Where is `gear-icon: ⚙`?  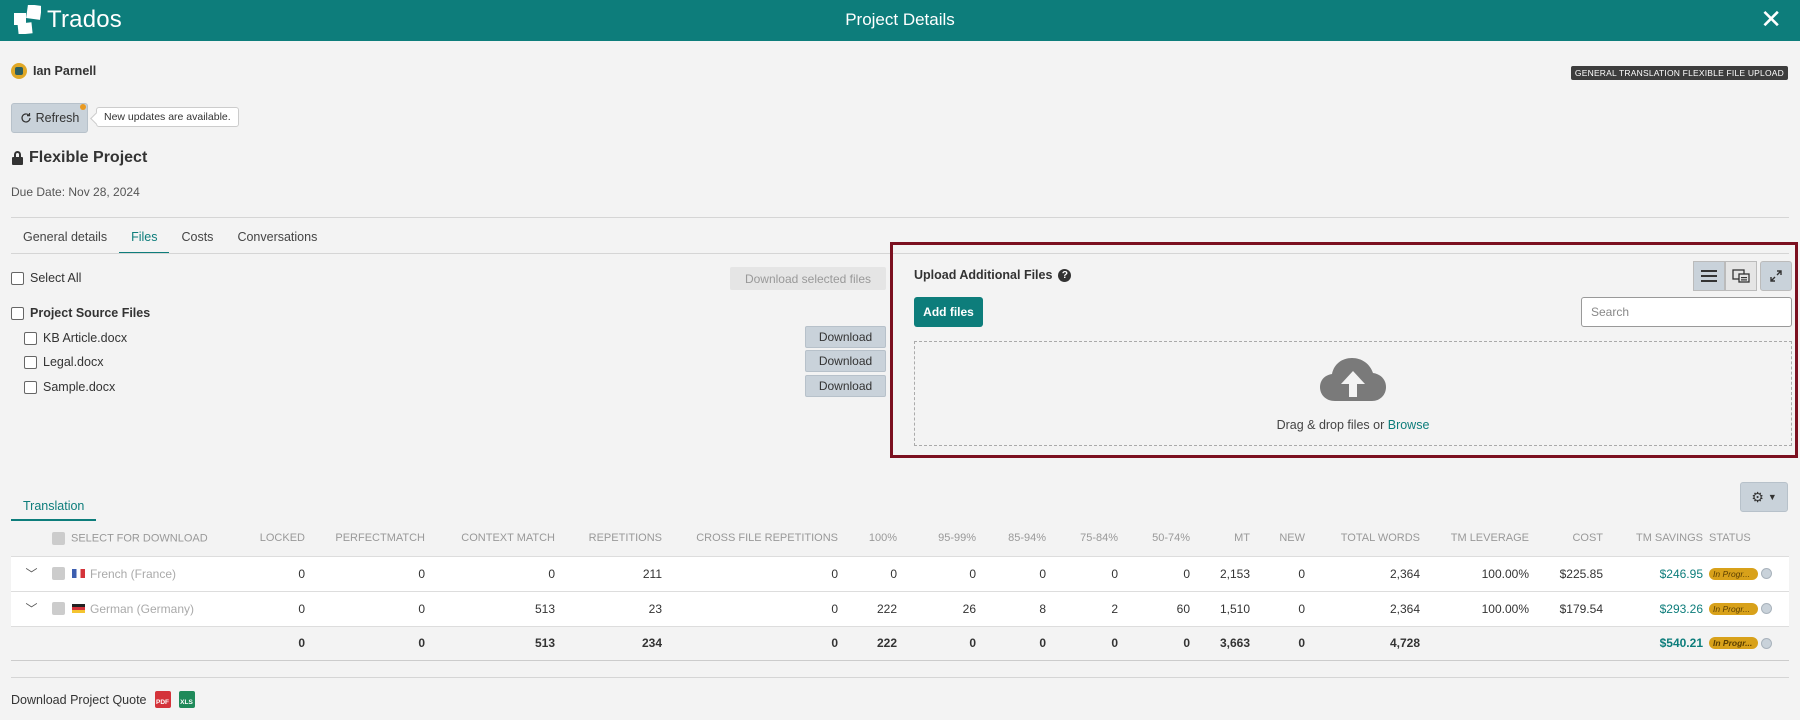
gear-icon: ⚙ is located at coordinates (1757, 496).